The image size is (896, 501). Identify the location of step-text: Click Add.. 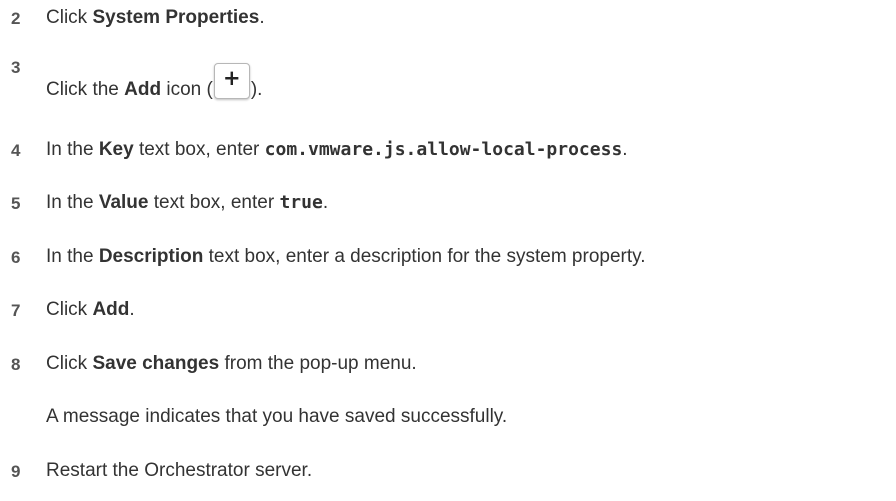
(90, 310).